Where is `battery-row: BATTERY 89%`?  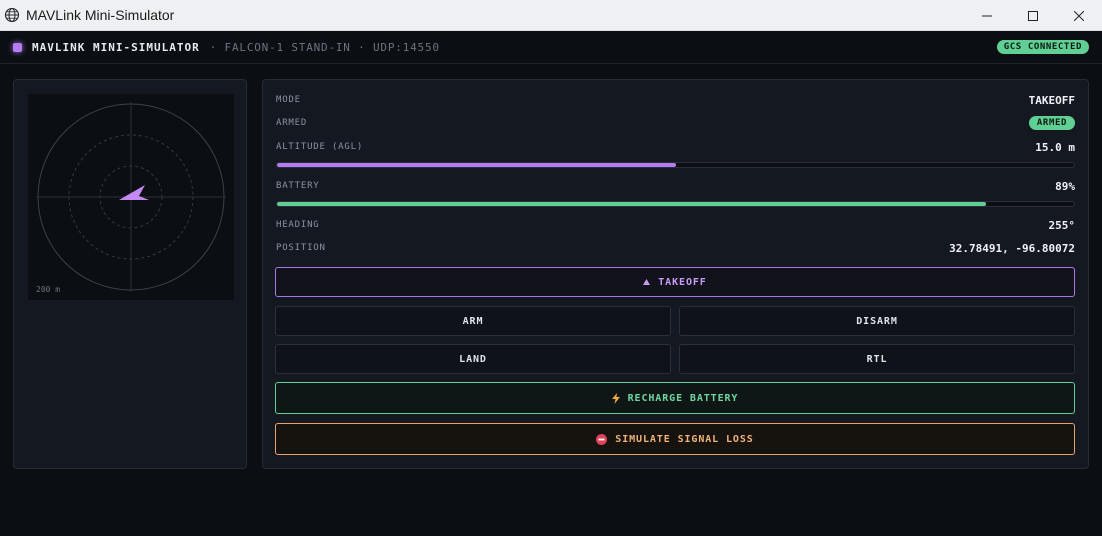 battery-row: BATTERY 89% is located at coordinates (675, 186).